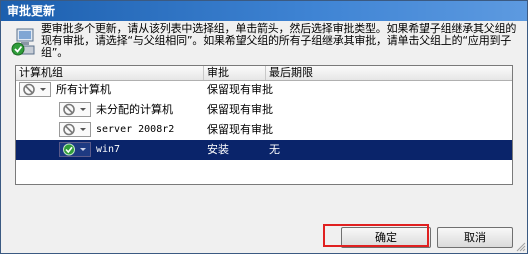 This screenshot has height=254, width=528. I want to click on column-group: 计算机组, so click(110, 73).